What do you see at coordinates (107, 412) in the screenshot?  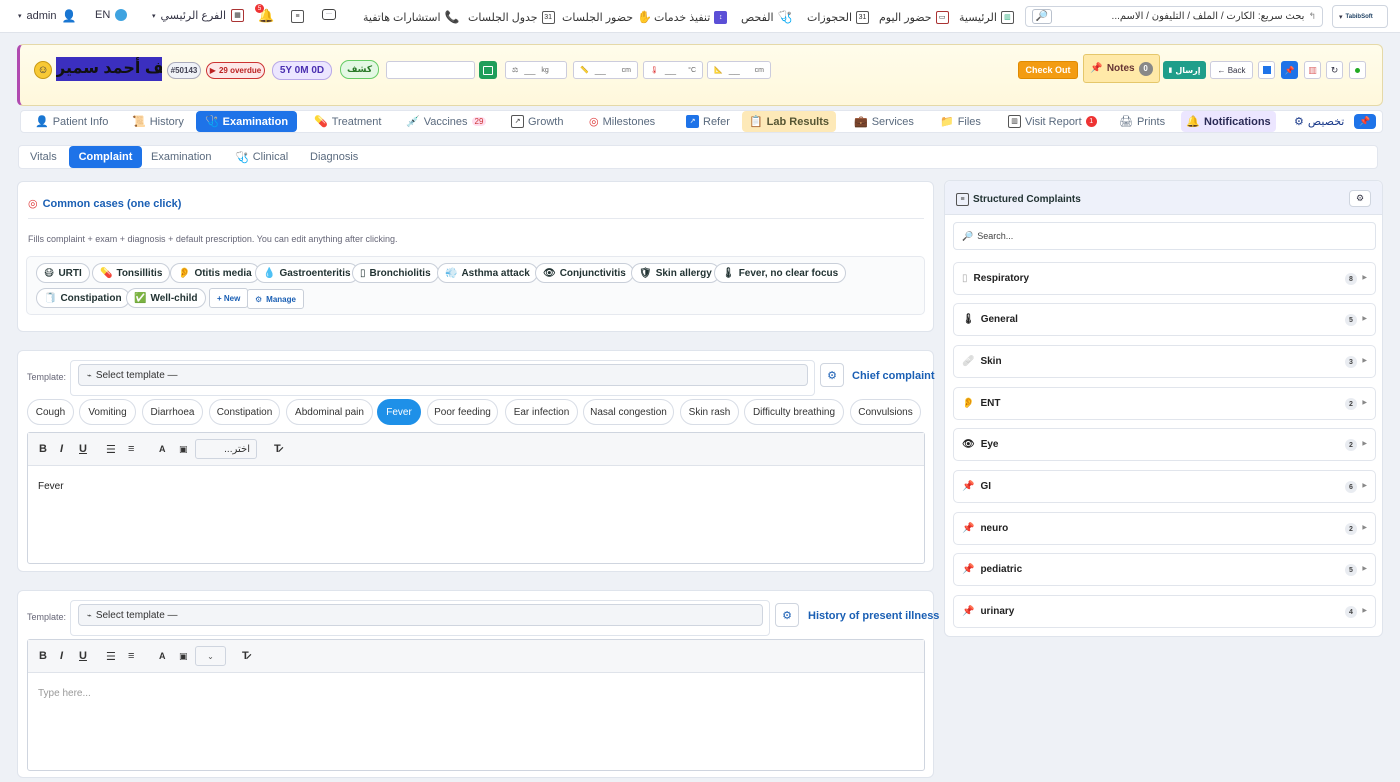 I see `chief-chip-vomiting: Vomiting` at bounding box center [107, 412].